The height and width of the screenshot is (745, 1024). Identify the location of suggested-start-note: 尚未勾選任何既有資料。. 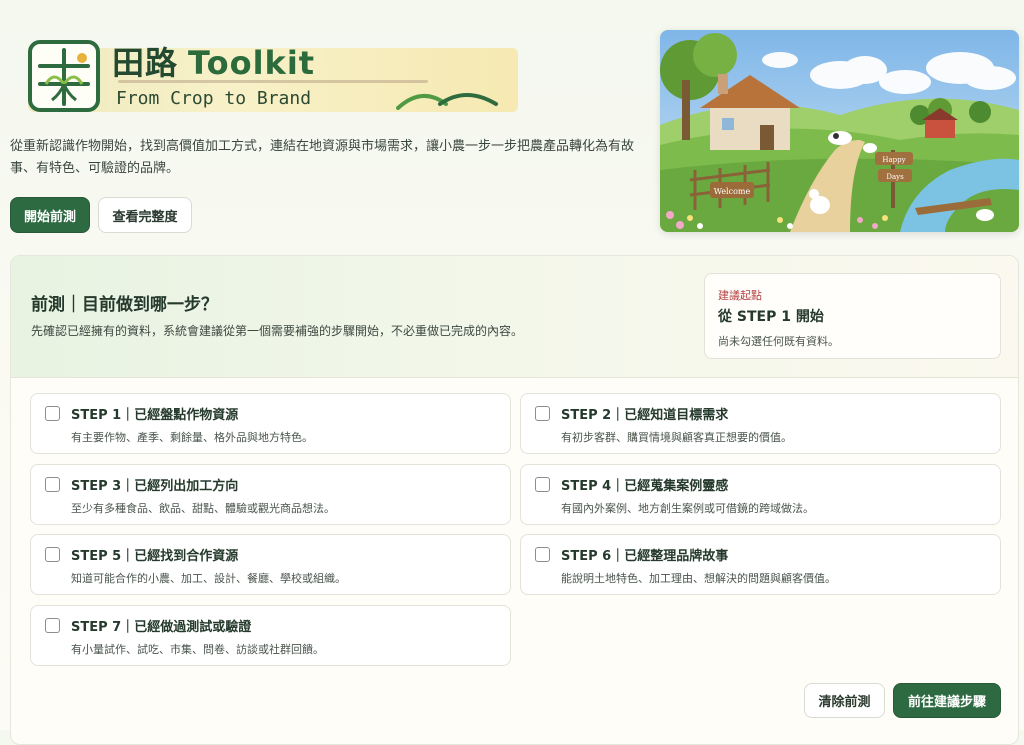
(778, 341).